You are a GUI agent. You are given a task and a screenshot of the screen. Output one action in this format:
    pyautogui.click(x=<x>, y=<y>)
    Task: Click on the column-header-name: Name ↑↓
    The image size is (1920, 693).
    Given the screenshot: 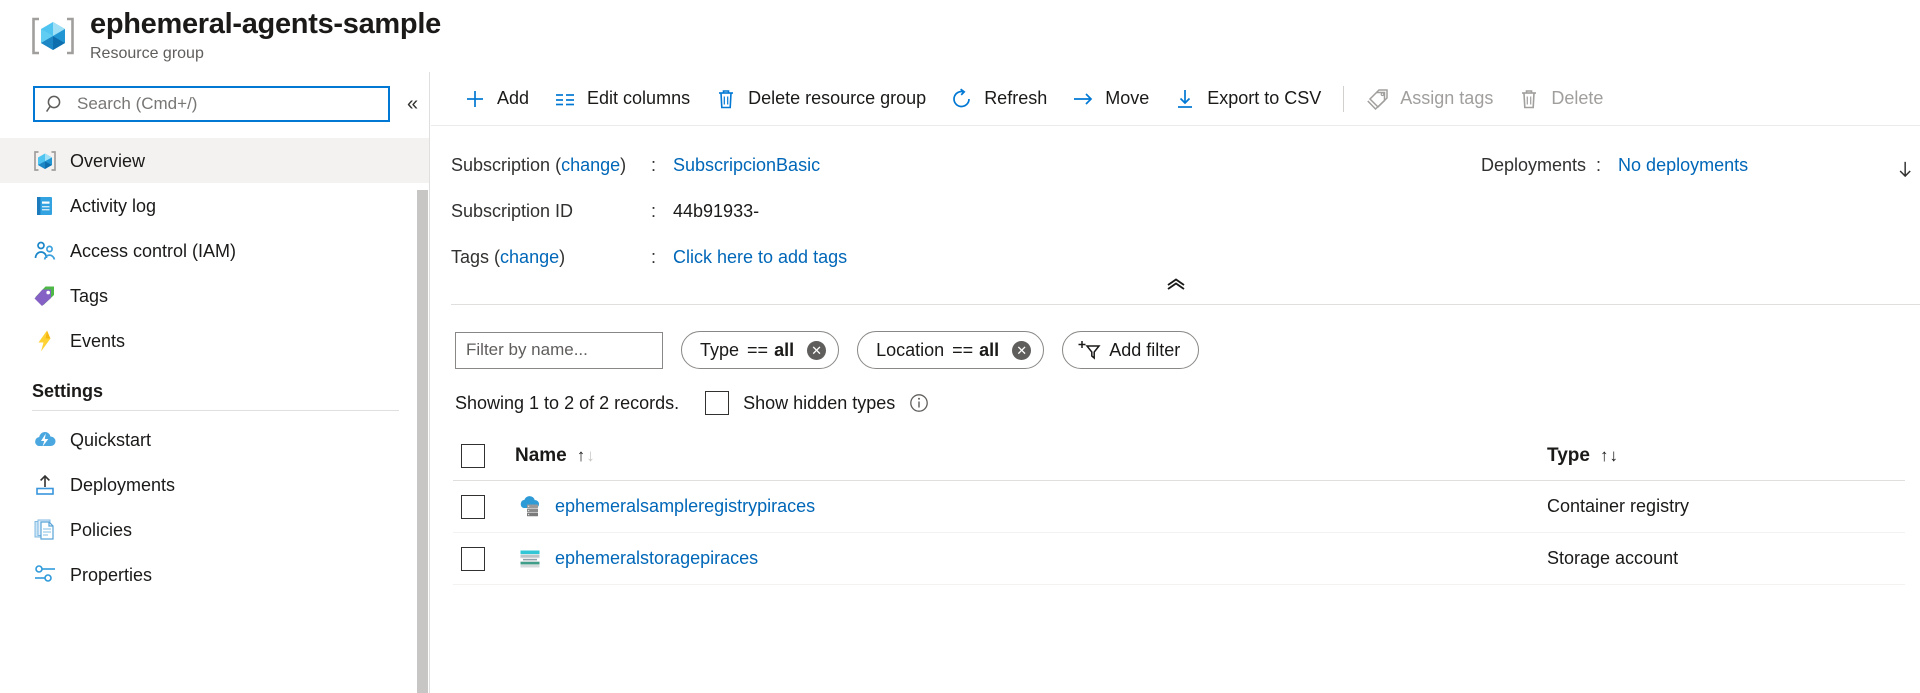 What is the action you would take?
    pyautogui.click(x=1031, y=456)
    